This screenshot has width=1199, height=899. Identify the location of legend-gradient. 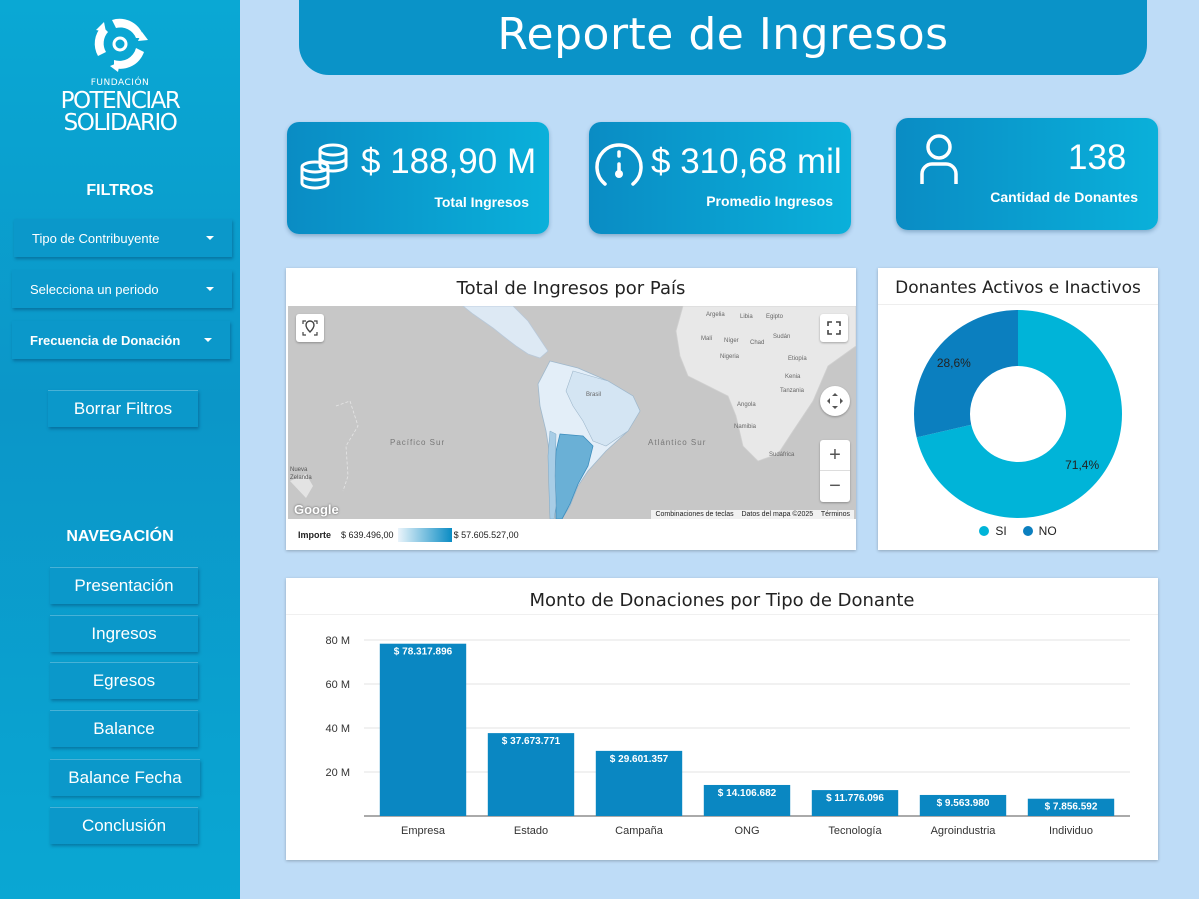
(424, 535).